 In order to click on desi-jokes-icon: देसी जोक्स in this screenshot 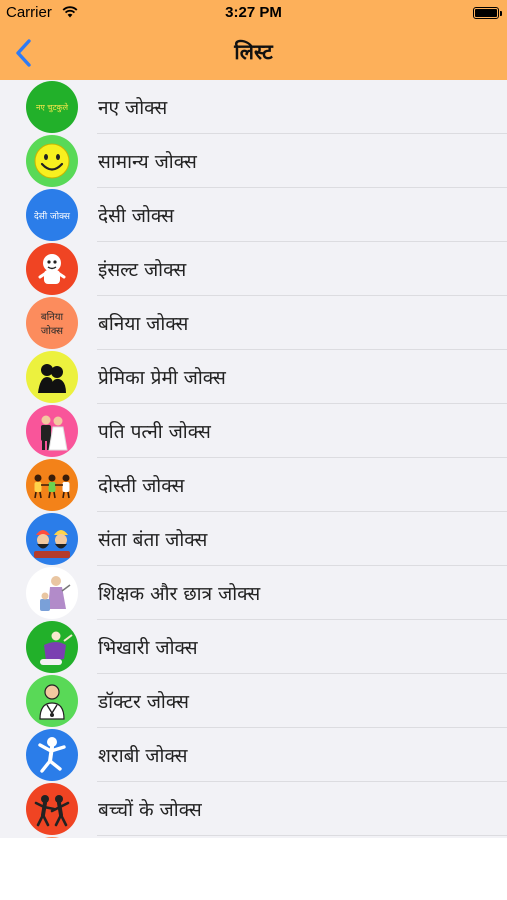, I will do `click(52, 215)`.